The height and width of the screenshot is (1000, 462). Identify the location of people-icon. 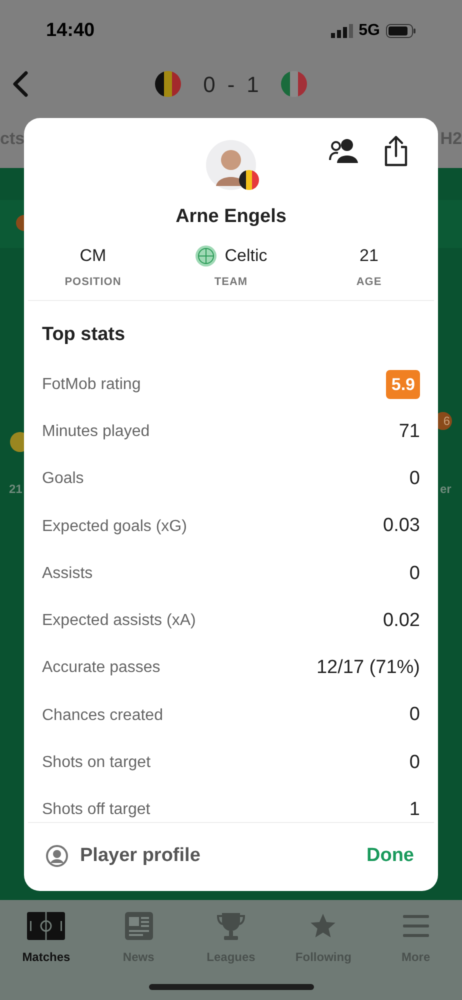
(344, 151).